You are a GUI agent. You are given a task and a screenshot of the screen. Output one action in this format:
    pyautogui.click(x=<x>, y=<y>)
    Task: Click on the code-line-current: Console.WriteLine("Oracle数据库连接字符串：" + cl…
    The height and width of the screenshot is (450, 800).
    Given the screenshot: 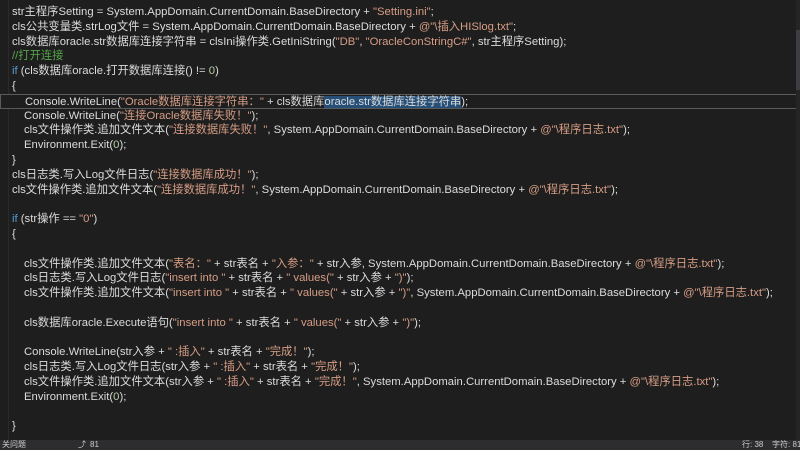 What is the action you would take?
    pyautogui.click(x=400, y=101)
    